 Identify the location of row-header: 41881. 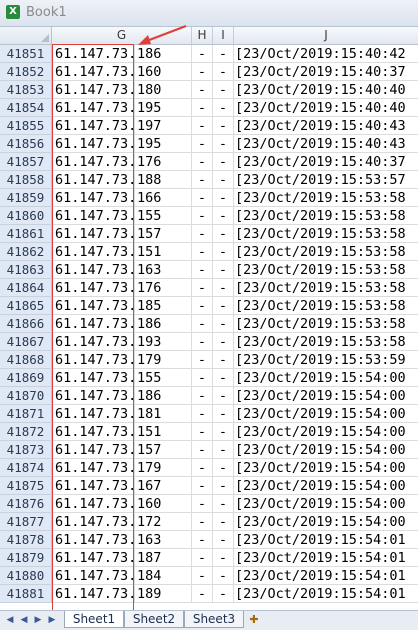
(26, 594).